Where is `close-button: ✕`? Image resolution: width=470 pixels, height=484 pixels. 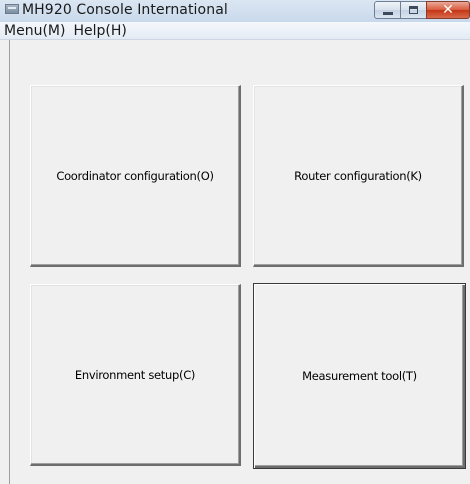
close-button: ✕ is located at coordinates (448, 10).